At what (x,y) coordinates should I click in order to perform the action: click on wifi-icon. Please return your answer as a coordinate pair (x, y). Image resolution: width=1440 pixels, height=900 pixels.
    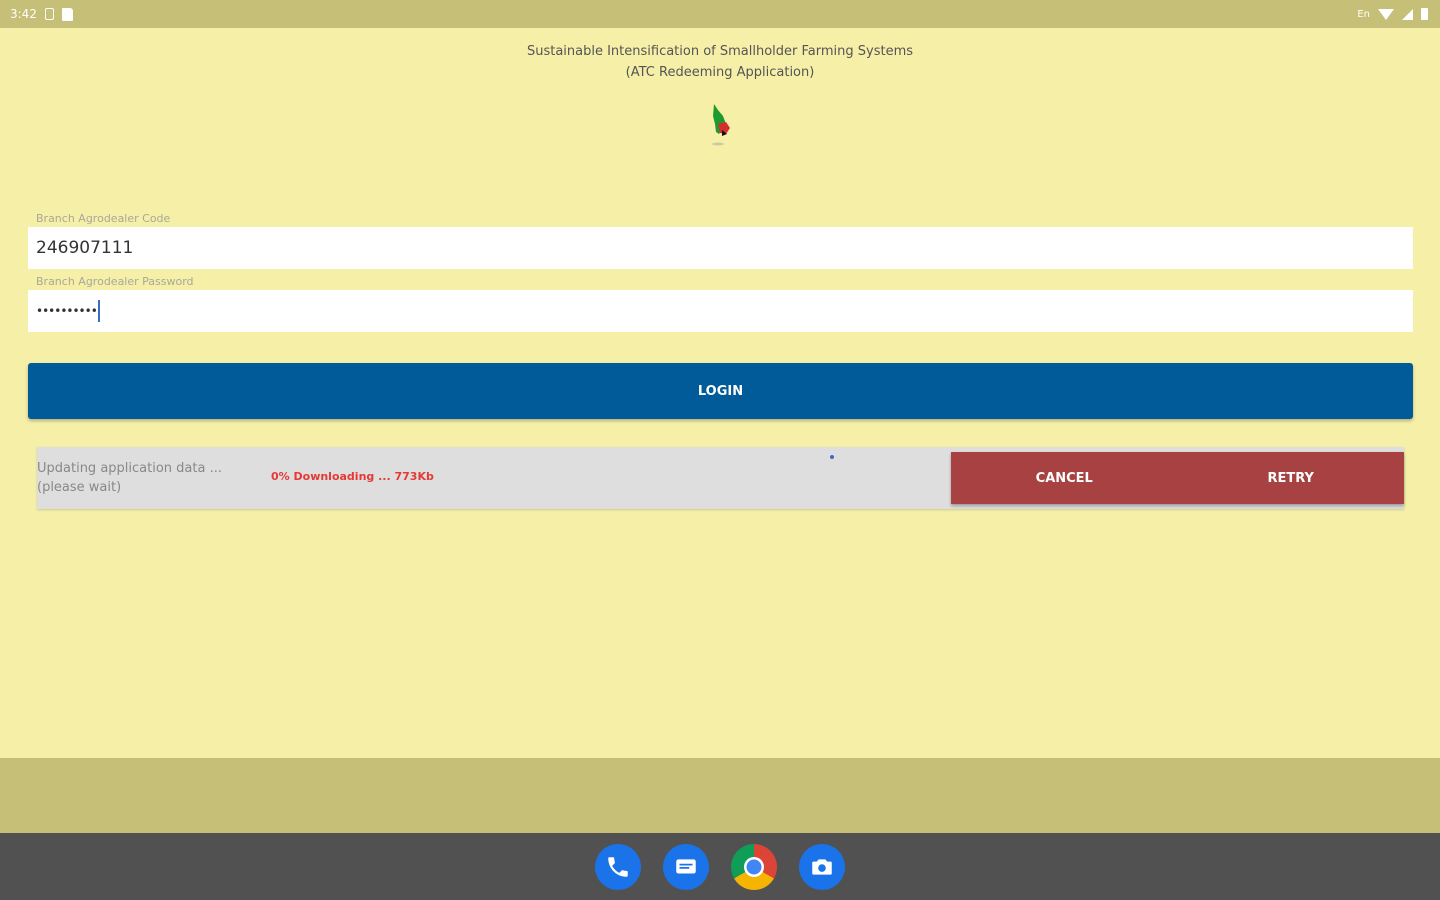
    Looking at the image, I should click on (1386, 14).